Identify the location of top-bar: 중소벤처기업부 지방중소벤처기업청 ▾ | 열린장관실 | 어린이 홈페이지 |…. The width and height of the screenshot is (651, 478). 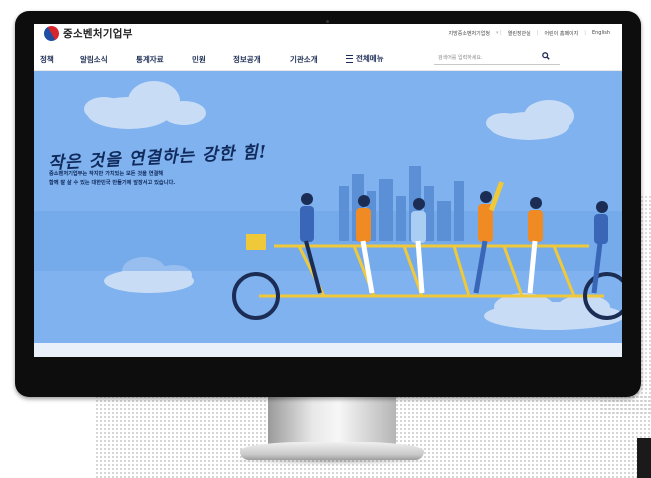
(328, 35).